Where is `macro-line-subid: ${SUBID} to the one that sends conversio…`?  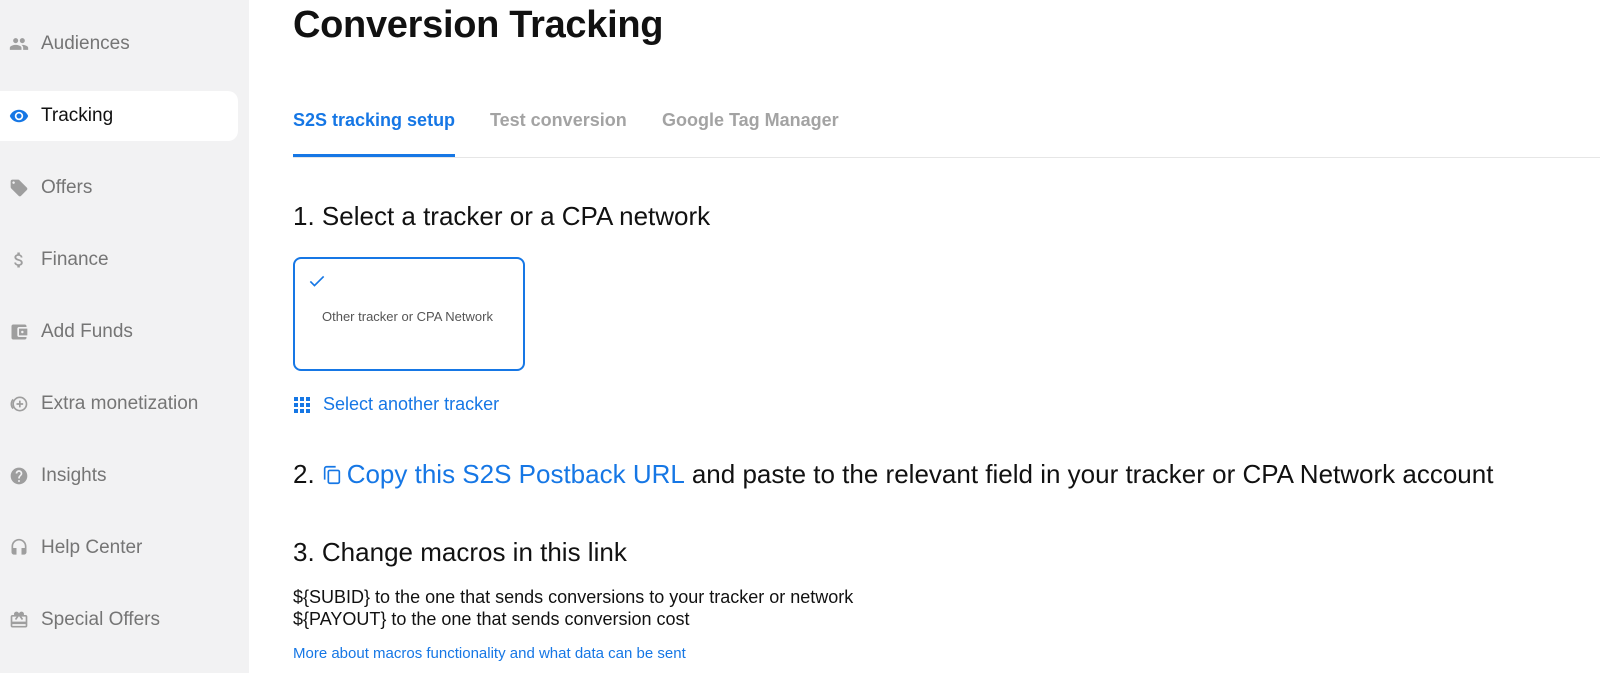 macro-line-subid: ${SUBID} to the one that sends conversio… is located at coordinates (573, 597).